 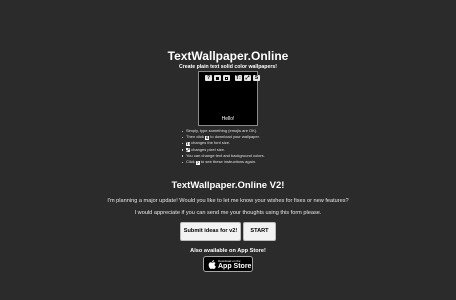 I want to click on submit-ideas-button: Submit ideas for v2!, so click(x=210, y=231).